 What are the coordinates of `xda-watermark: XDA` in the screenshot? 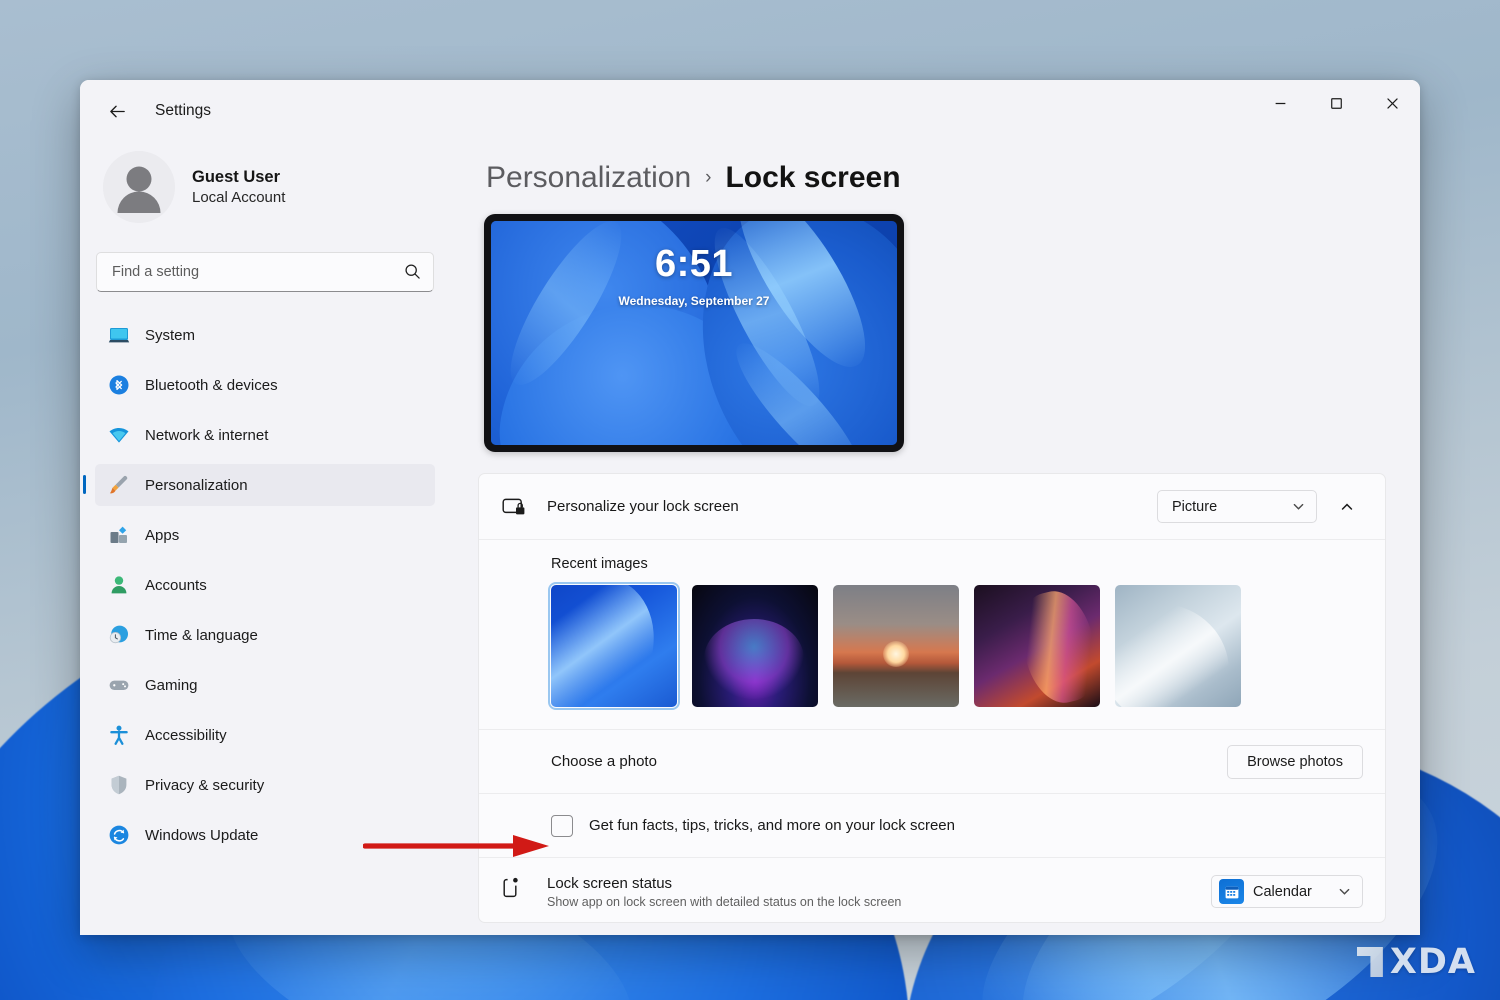 It's located at (1416, 962).